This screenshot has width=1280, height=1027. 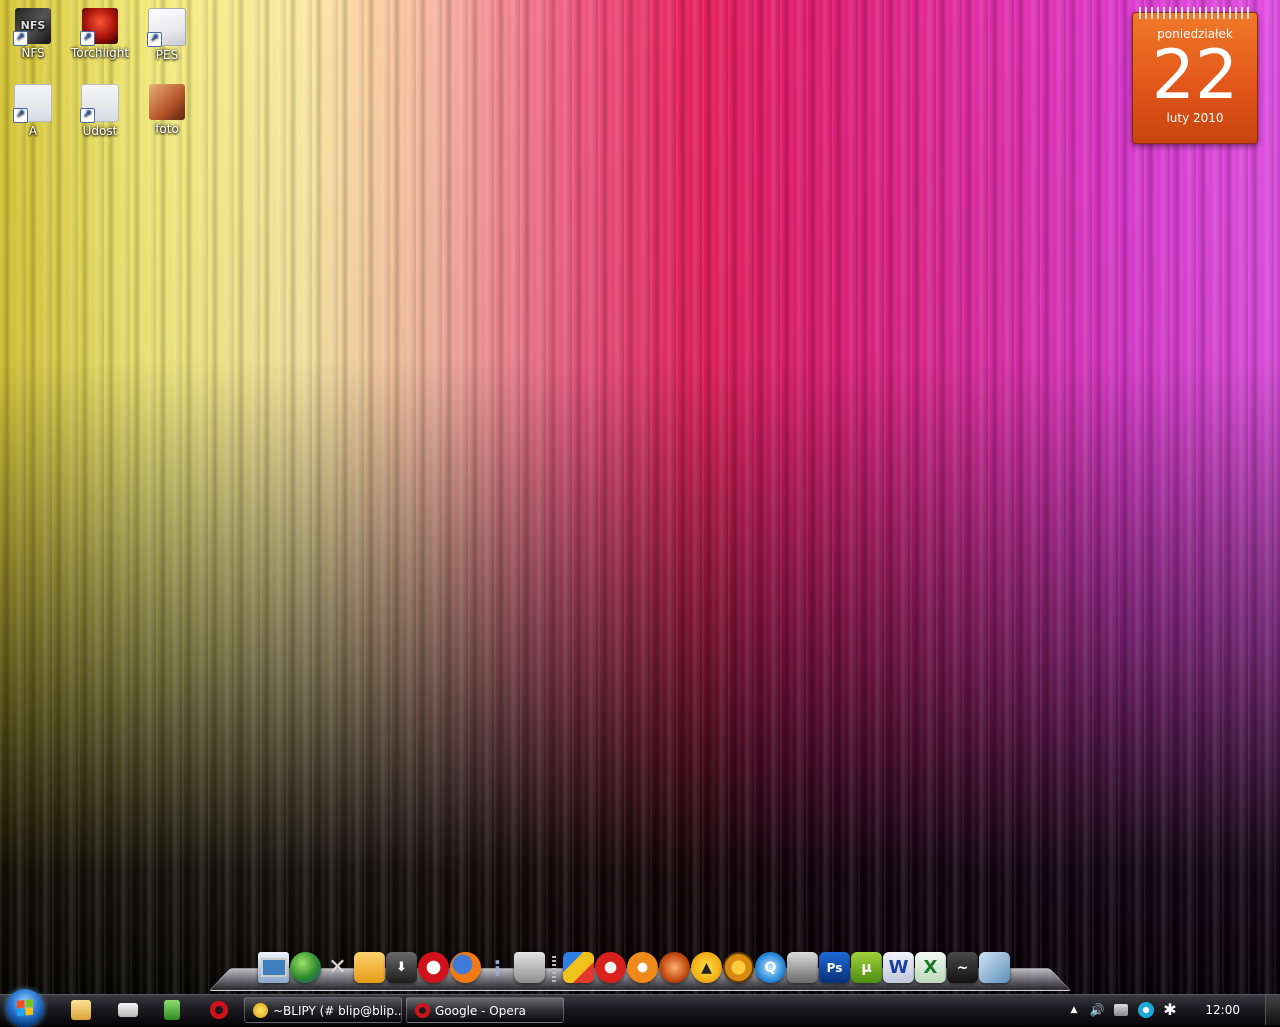 I want to click on desktop-icon-label: A, so click(x=33, y=131).